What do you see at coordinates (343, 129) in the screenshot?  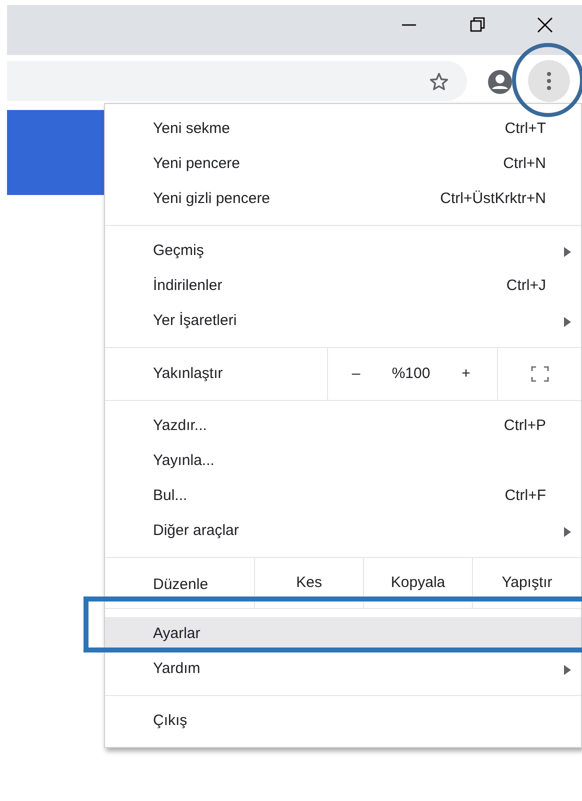 I see `menu-item: Yeni sekme Ctrl+T` at bounding box center [343, 129].